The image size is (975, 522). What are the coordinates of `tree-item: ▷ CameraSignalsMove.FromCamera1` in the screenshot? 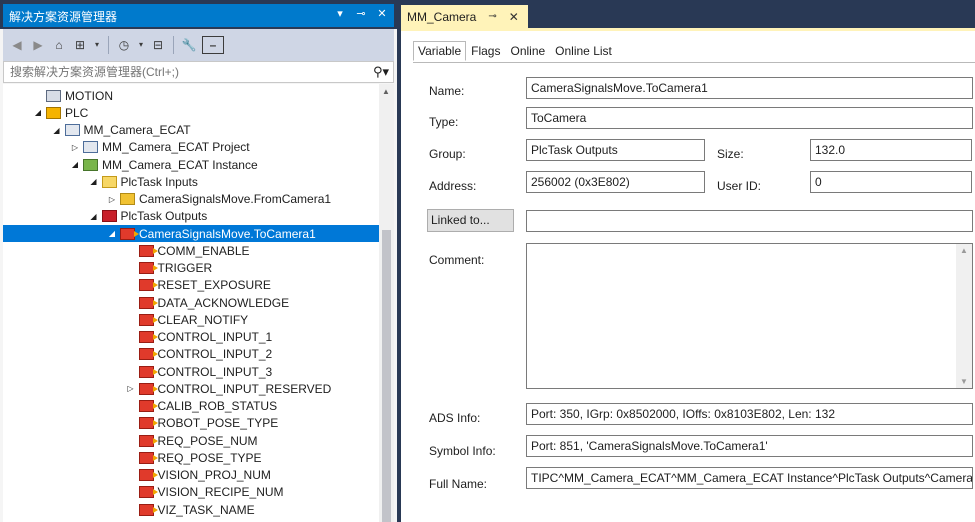 It's located at (191, 199).